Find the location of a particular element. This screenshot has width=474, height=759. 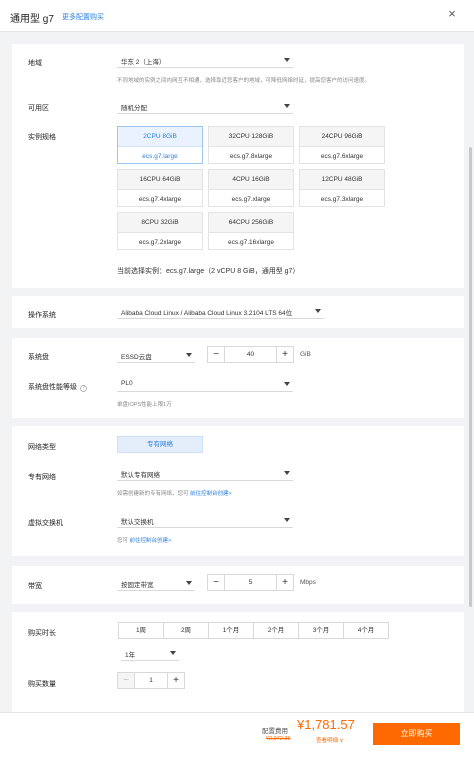

vpc-select: 默认专有网络 is located at coordinates (205, 473).